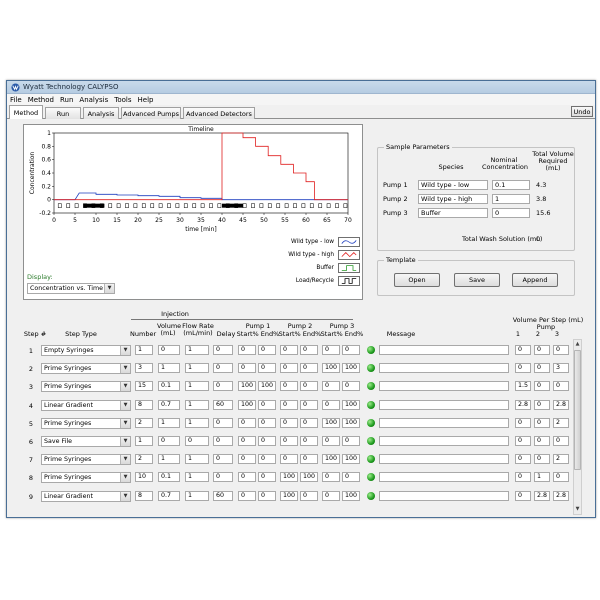  I want to click on pump-3-concentration-field: 0, so click(511, 213).